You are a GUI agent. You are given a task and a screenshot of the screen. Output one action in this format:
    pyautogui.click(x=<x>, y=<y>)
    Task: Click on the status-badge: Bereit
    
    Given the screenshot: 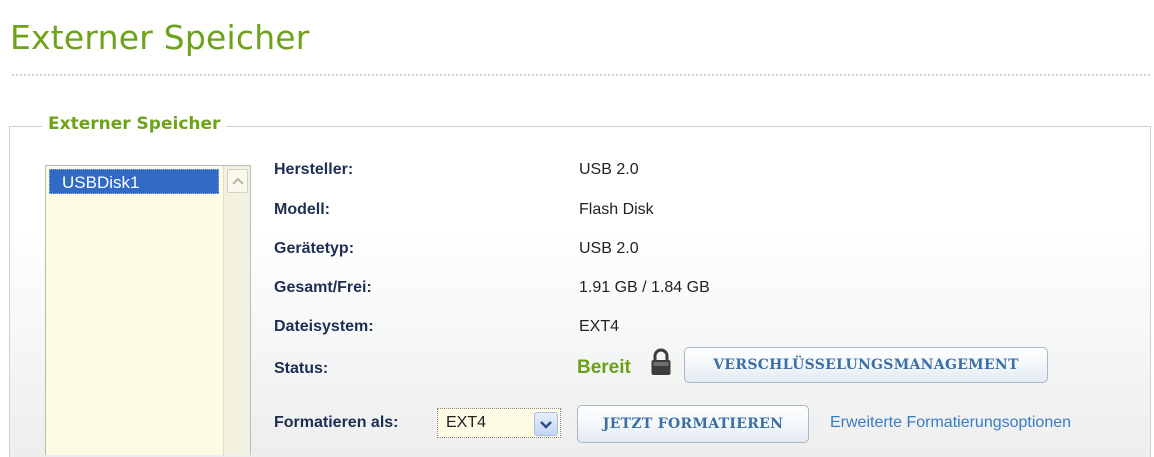 What is the action you would take?
    pyautogui.click(x=604, y=367)
    